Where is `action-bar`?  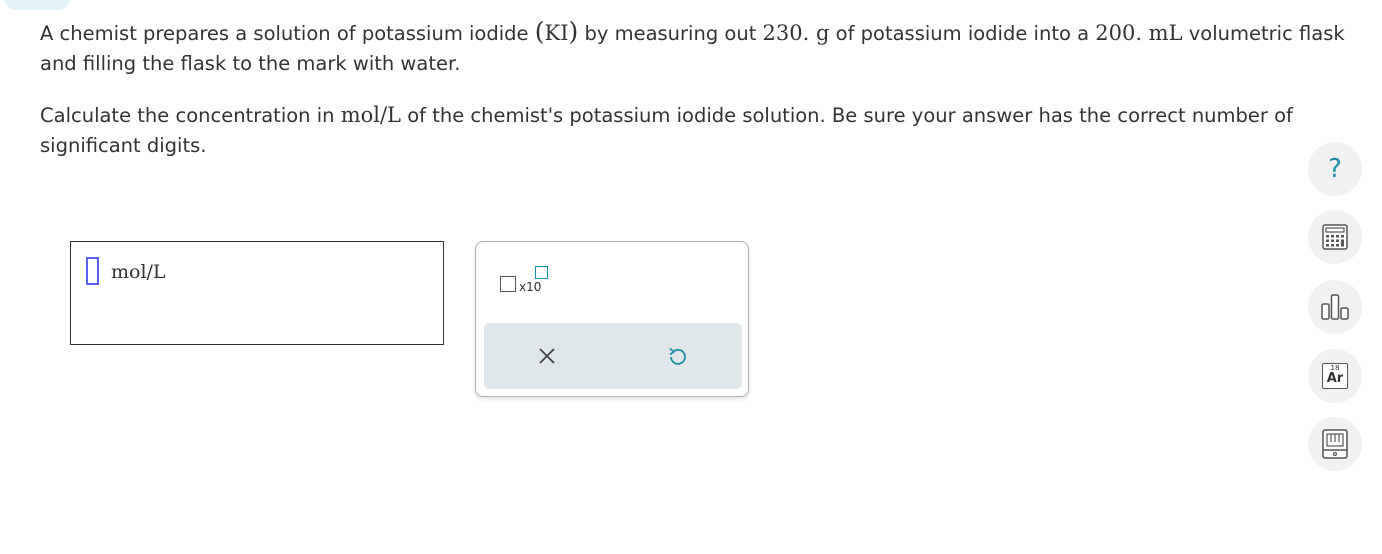
action-bar is located at coordinates (613, 356).